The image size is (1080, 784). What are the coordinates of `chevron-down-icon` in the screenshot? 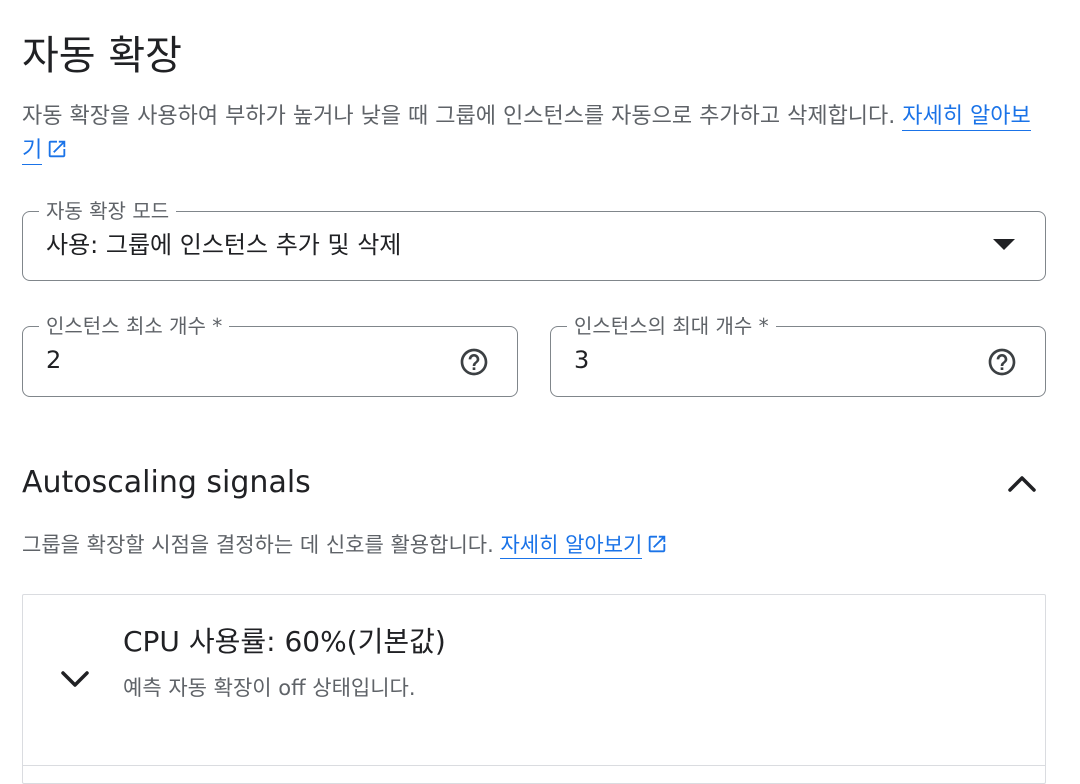 It's located at (75, 678).